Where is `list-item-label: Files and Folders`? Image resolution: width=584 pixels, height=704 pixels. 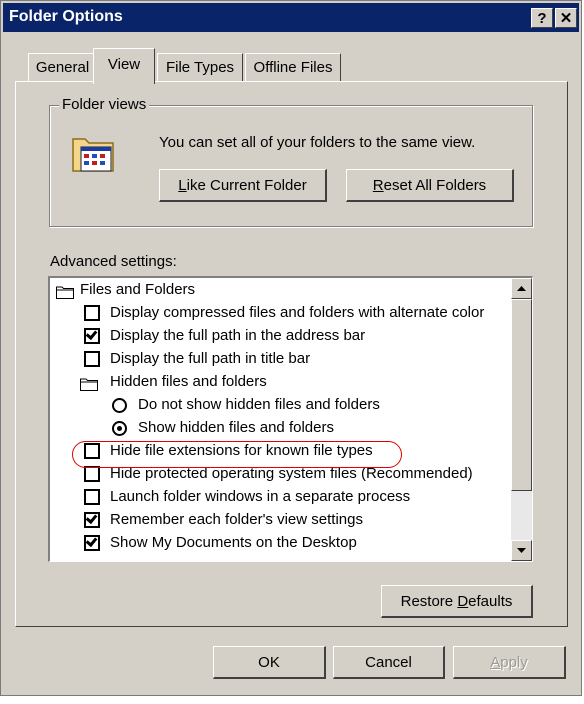
list-item-label: Files and Folders is located at coordinates (138, 289).